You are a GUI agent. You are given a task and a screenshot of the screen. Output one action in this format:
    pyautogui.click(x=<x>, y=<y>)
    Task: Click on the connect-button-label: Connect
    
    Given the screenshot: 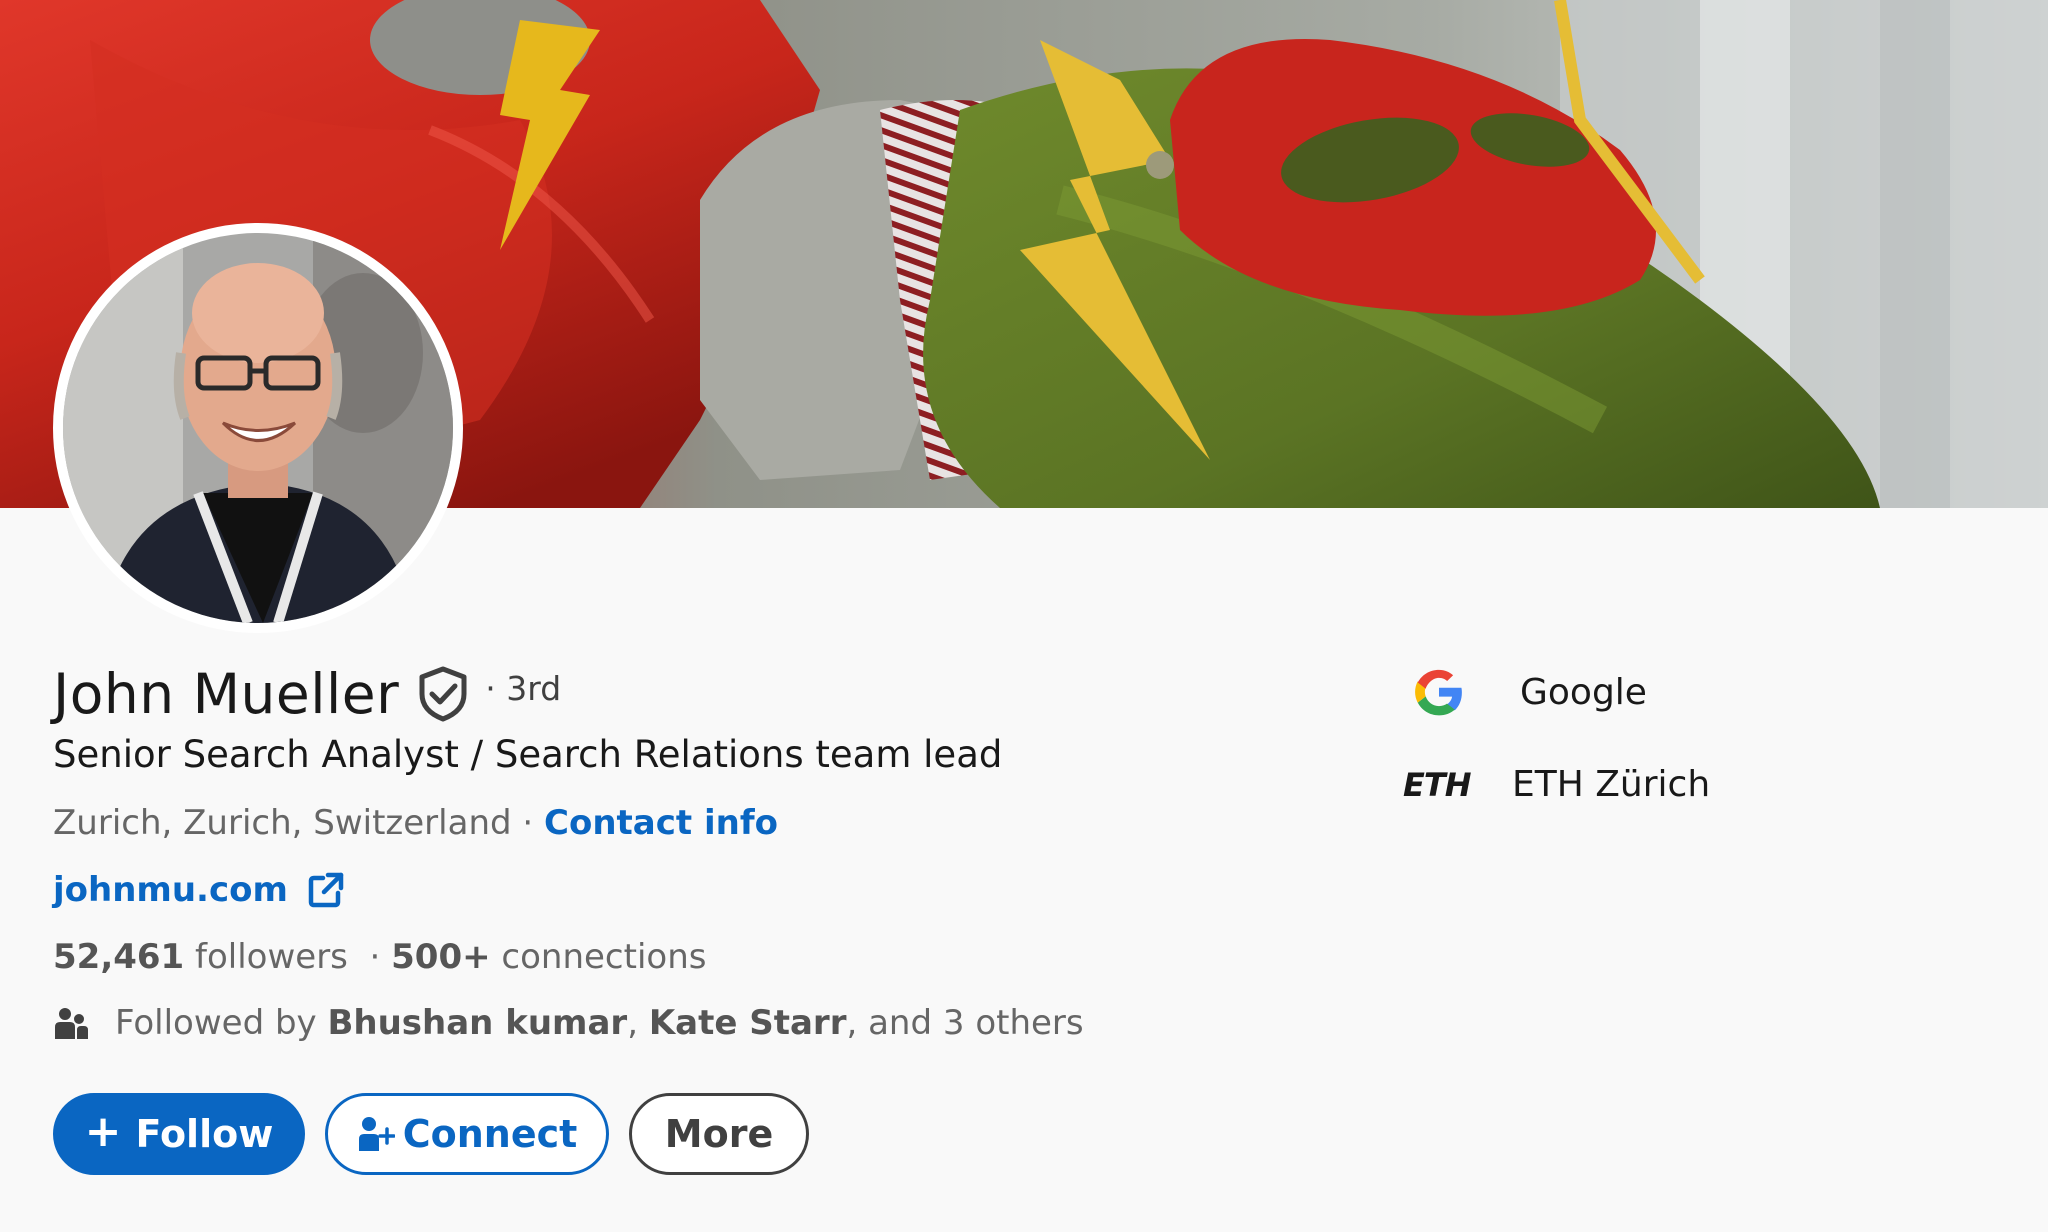 What is the action you would take?
    pyautogui.click(x=490, y=1134)
    